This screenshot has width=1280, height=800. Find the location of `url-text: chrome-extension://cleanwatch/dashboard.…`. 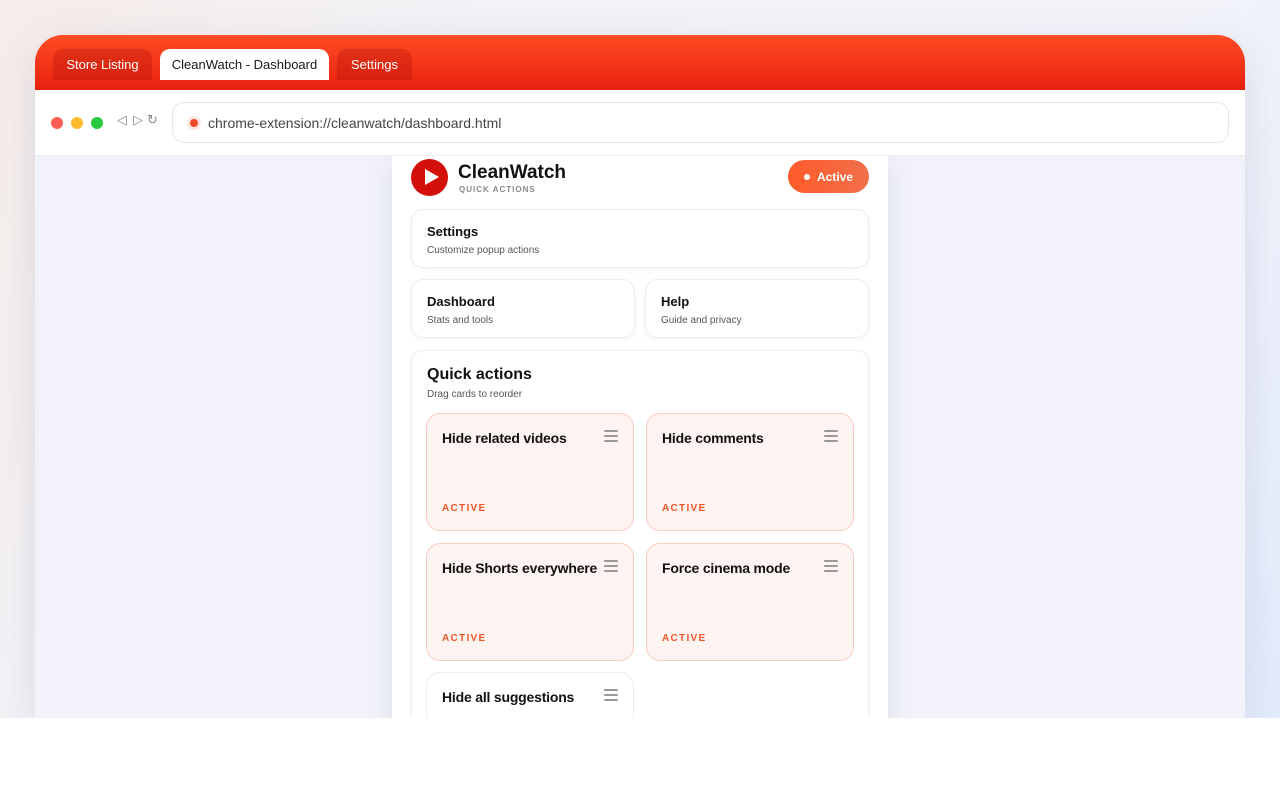

url-text: chrome-extension://cleanwatch/dashboard.… is located at coordinates (355, 122).